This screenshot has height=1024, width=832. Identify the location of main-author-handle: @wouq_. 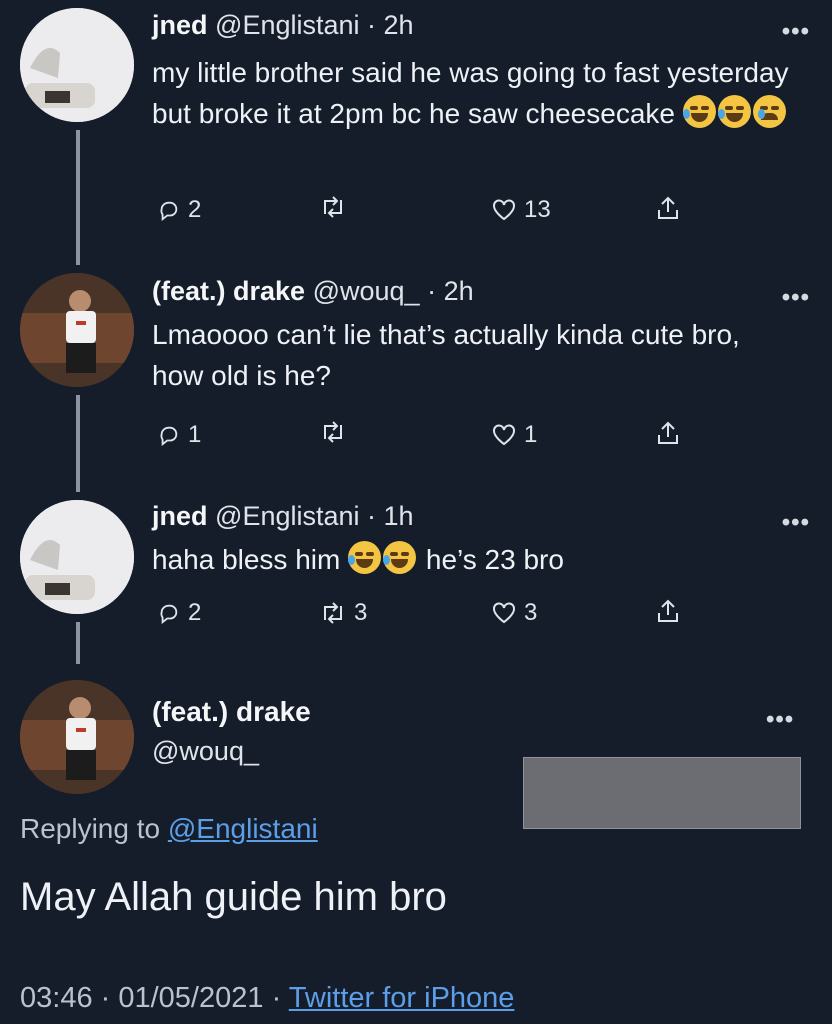
(205, 751).